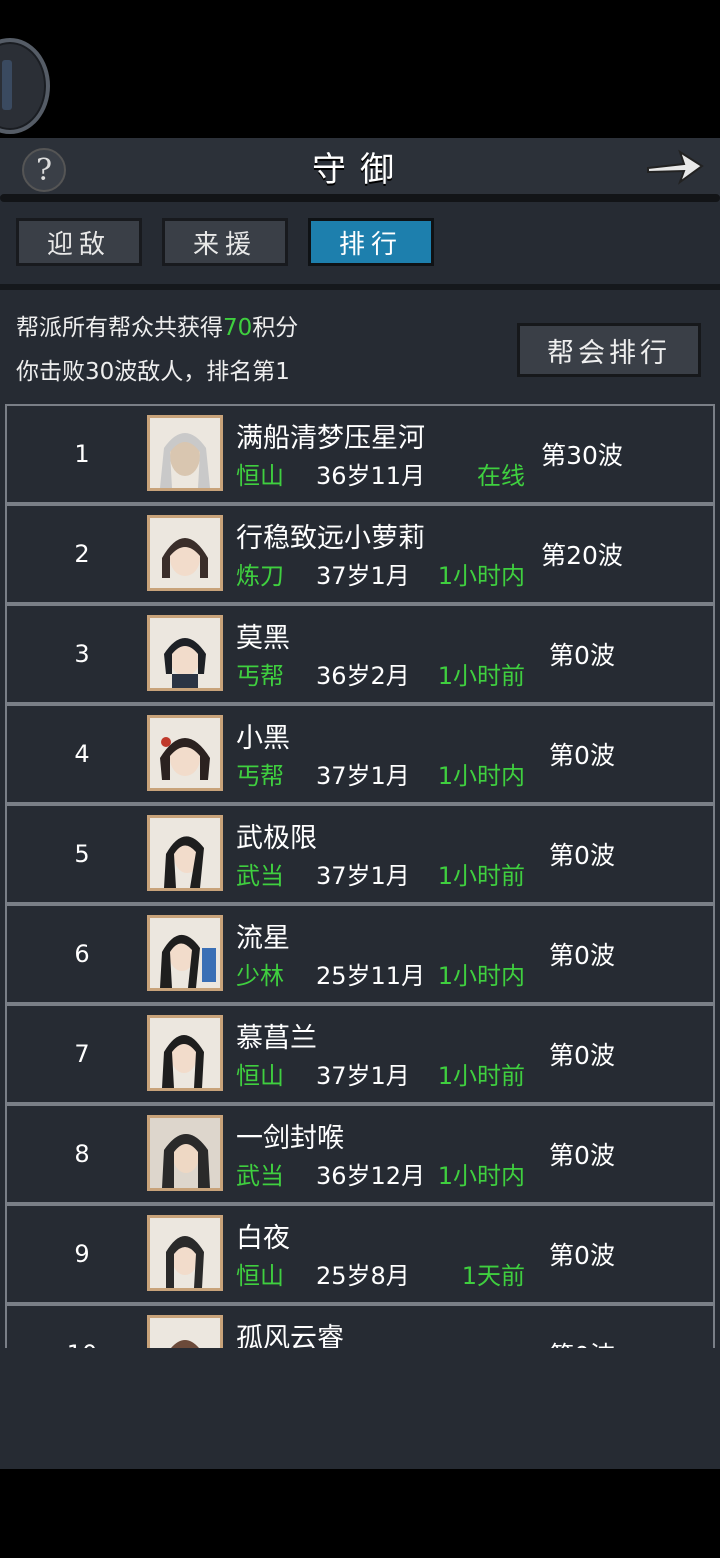  Describe the element at coordinates (290, 1138) in the screenshot. I see `player-name: 一剑封喉` at that location.